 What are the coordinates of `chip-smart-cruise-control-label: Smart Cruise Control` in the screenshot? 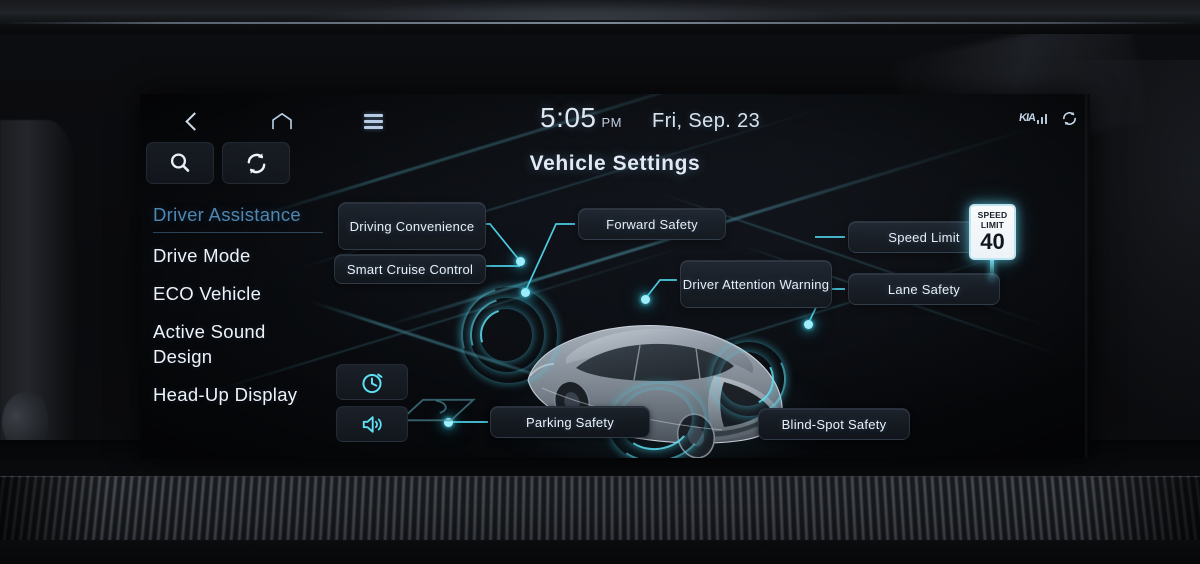 It's located at (410, 269).